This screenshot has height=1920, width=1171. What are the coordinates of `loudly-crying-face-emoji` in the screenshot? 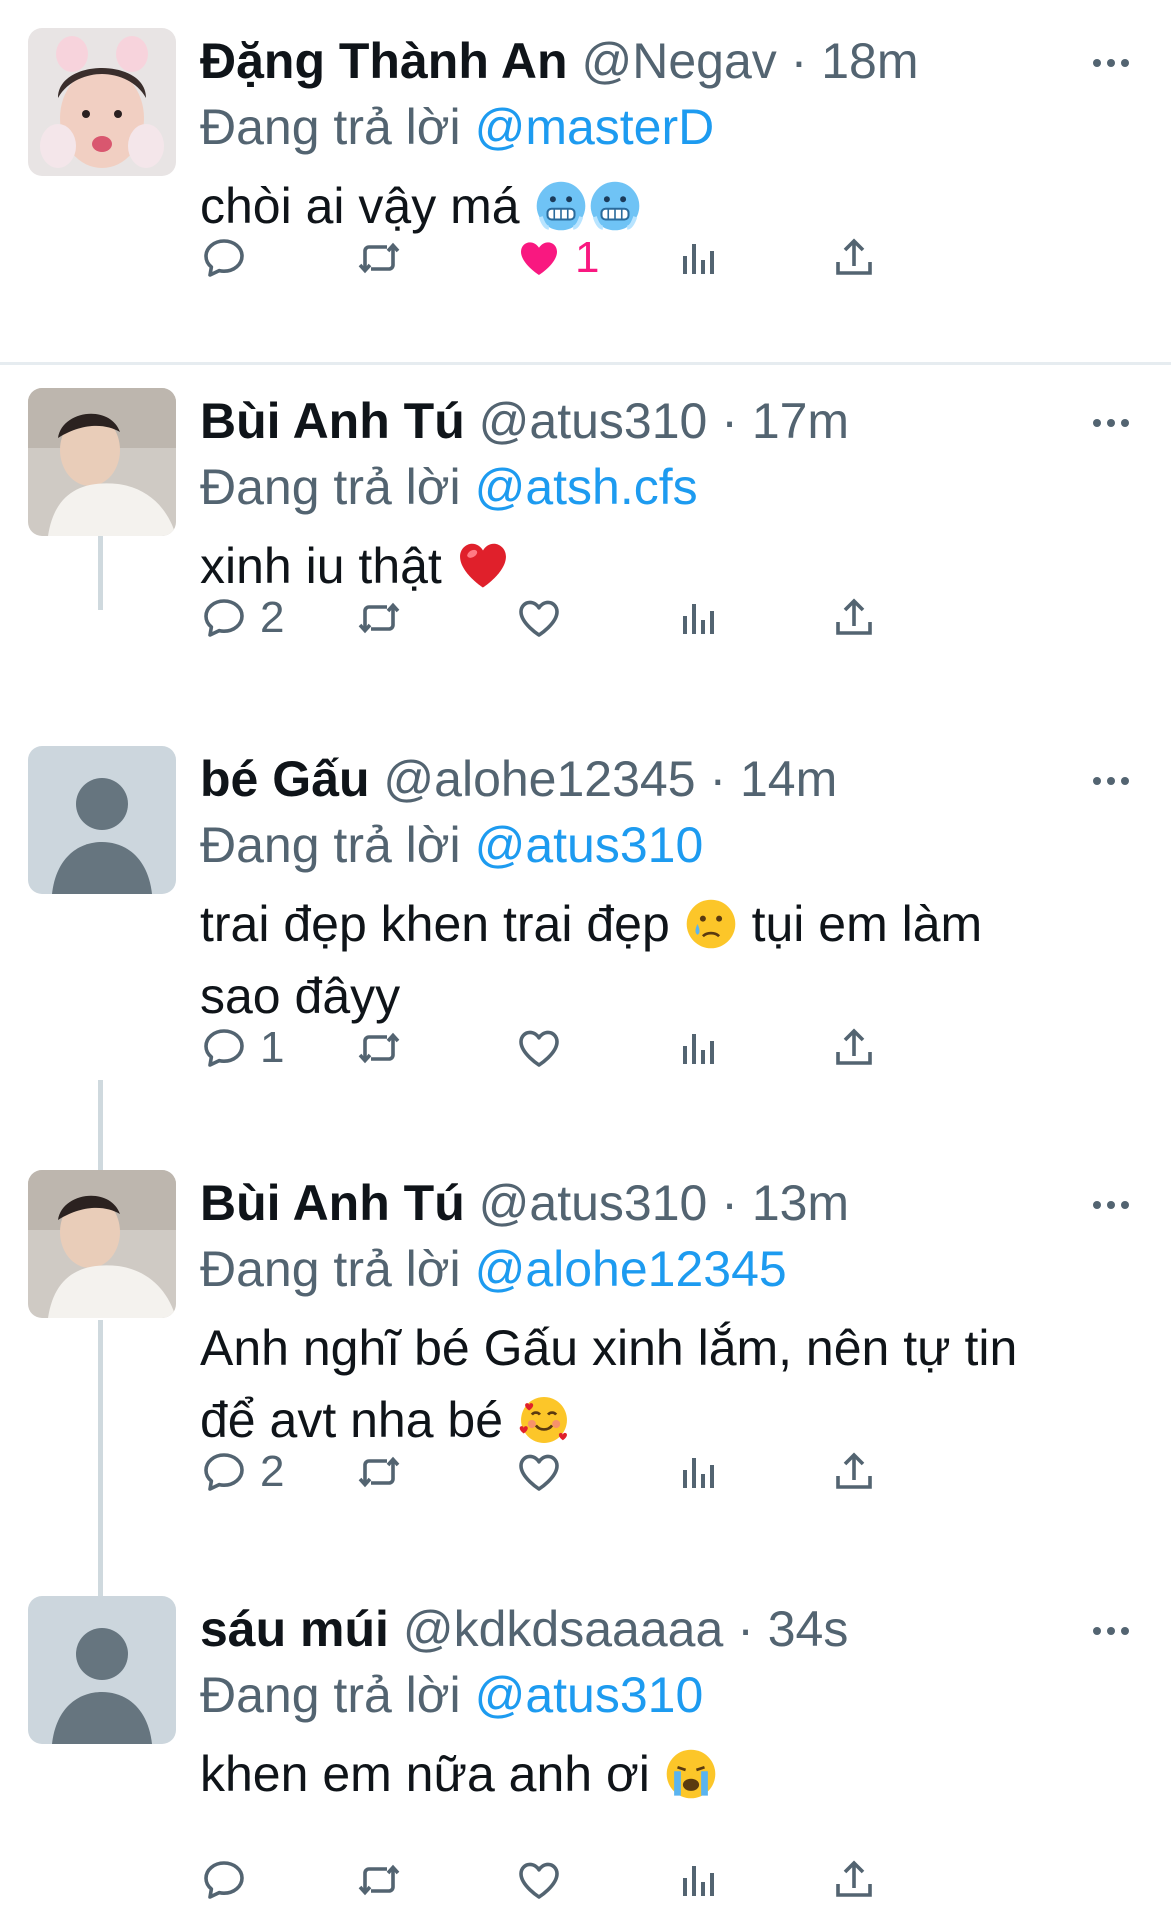 It's located at (691, 1774).